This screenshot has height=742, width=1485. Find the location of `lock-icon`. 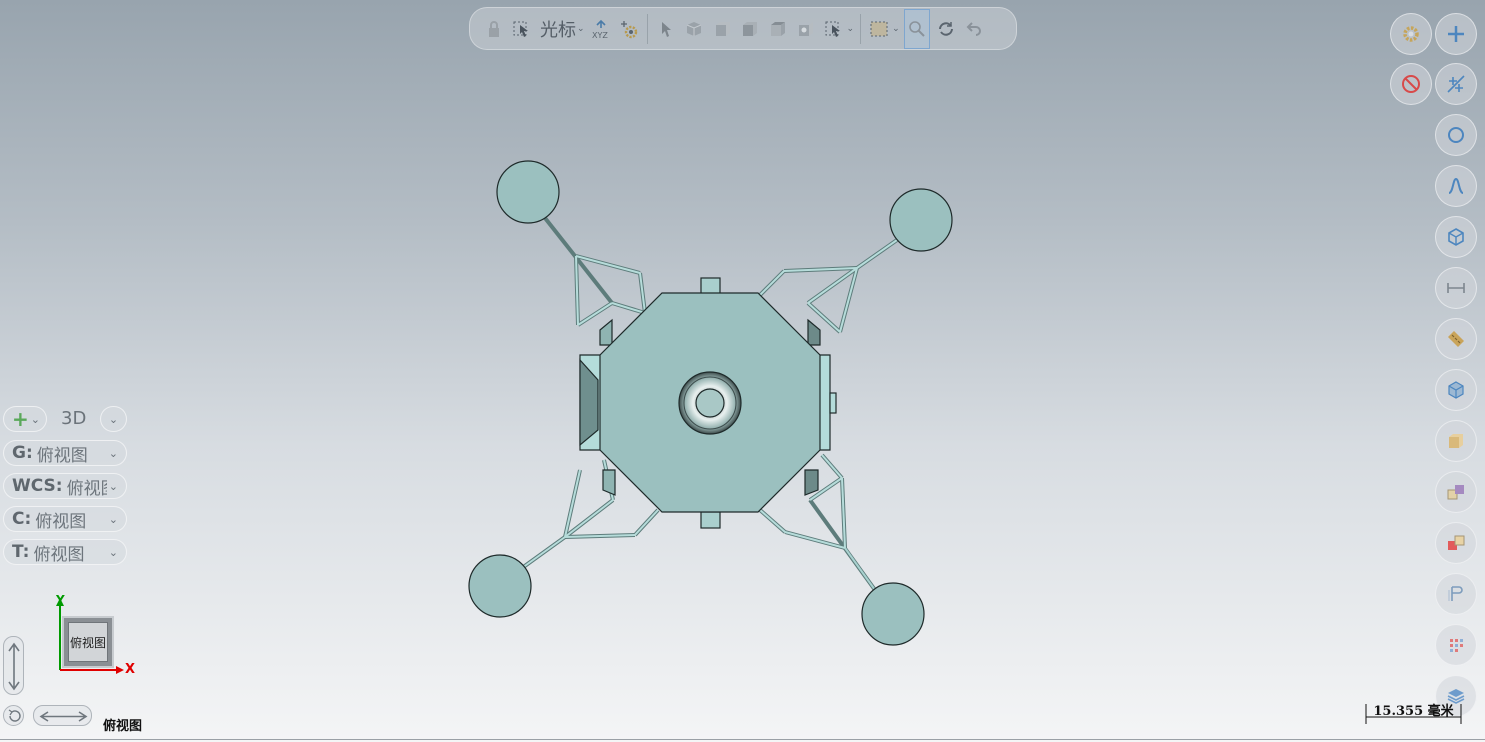

lock-icon is located at coordinates (494, 29).